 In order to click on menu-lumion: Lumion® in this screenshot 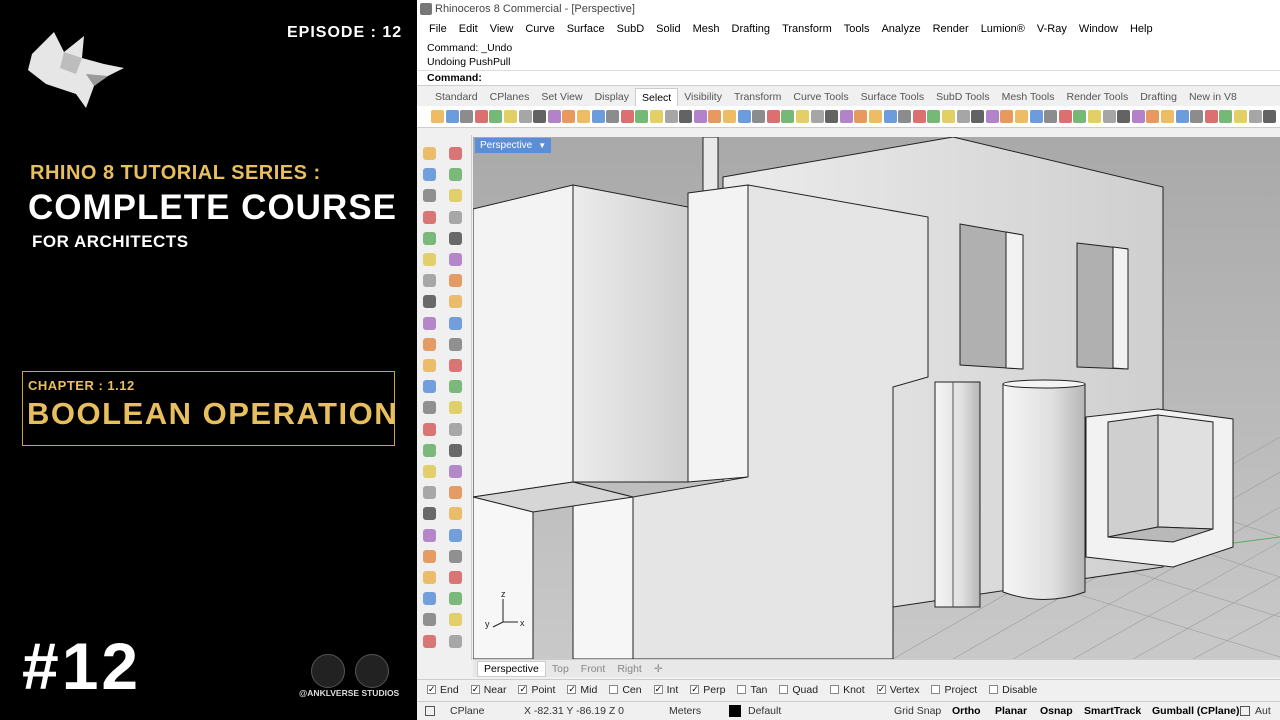, I will do `click(1003, 29)`.